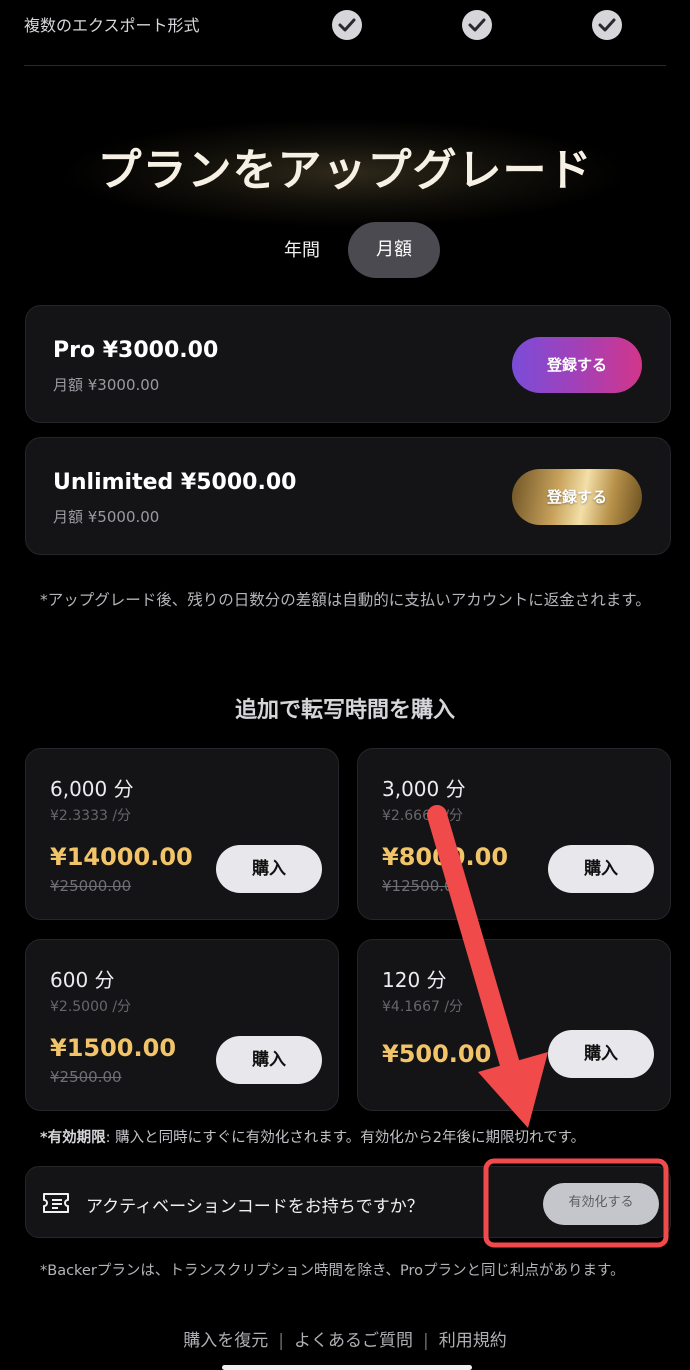  I want to click on ticket-icon, so click(56, 1205).